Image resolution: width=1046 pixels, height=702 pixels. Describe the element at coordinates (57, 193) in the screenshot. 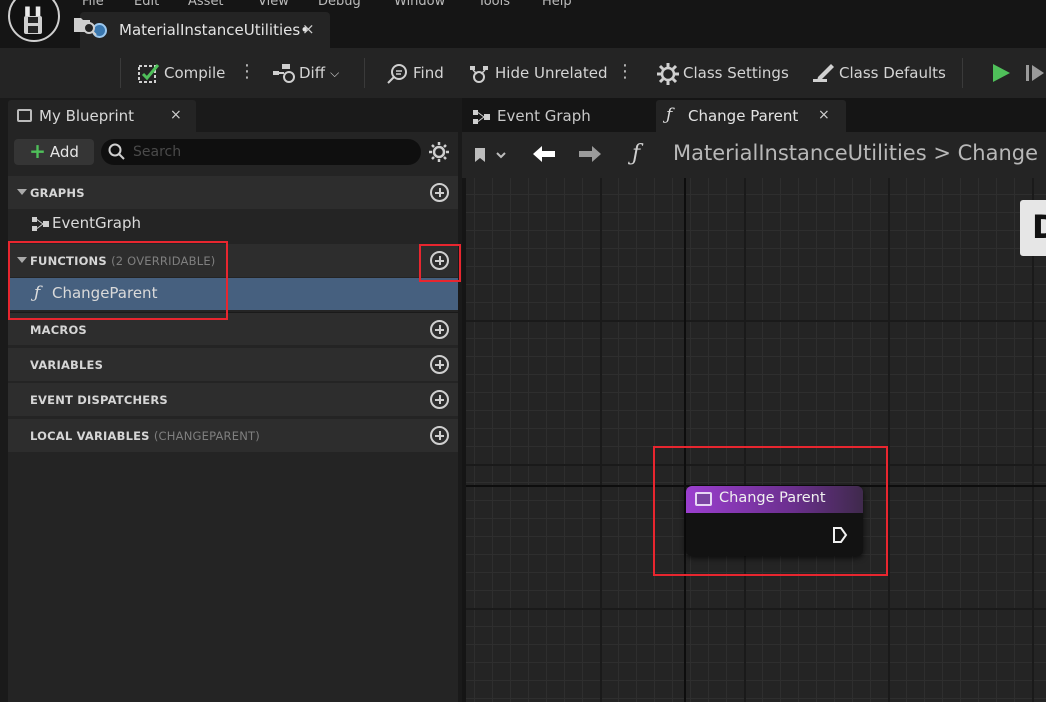

I see `section-graphs-label: GRAPHS` at that location.